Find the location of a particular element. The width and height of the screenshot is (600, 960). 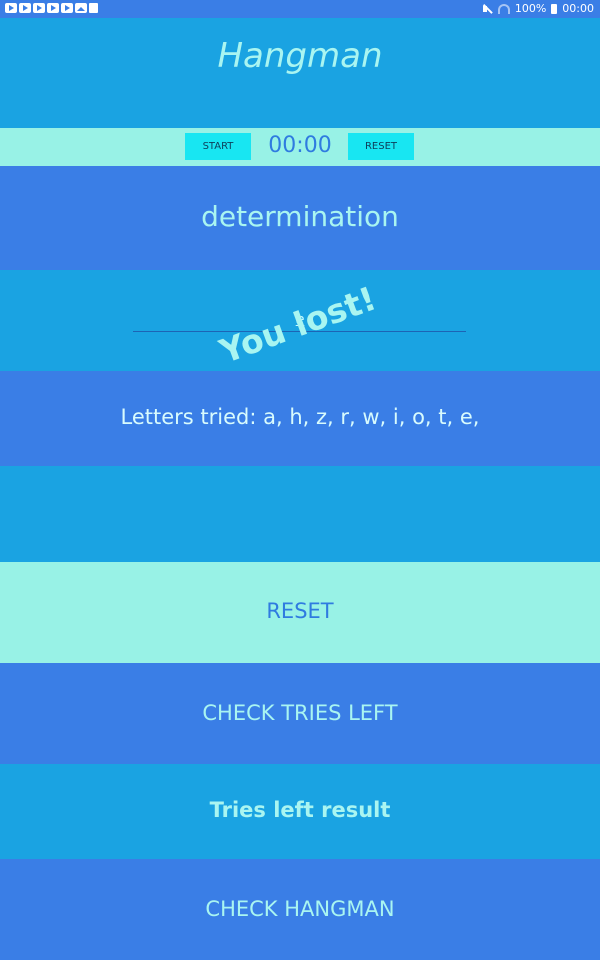

check-tries-button: CHECK TRIES LEFT is located at coordinates (300, 713).